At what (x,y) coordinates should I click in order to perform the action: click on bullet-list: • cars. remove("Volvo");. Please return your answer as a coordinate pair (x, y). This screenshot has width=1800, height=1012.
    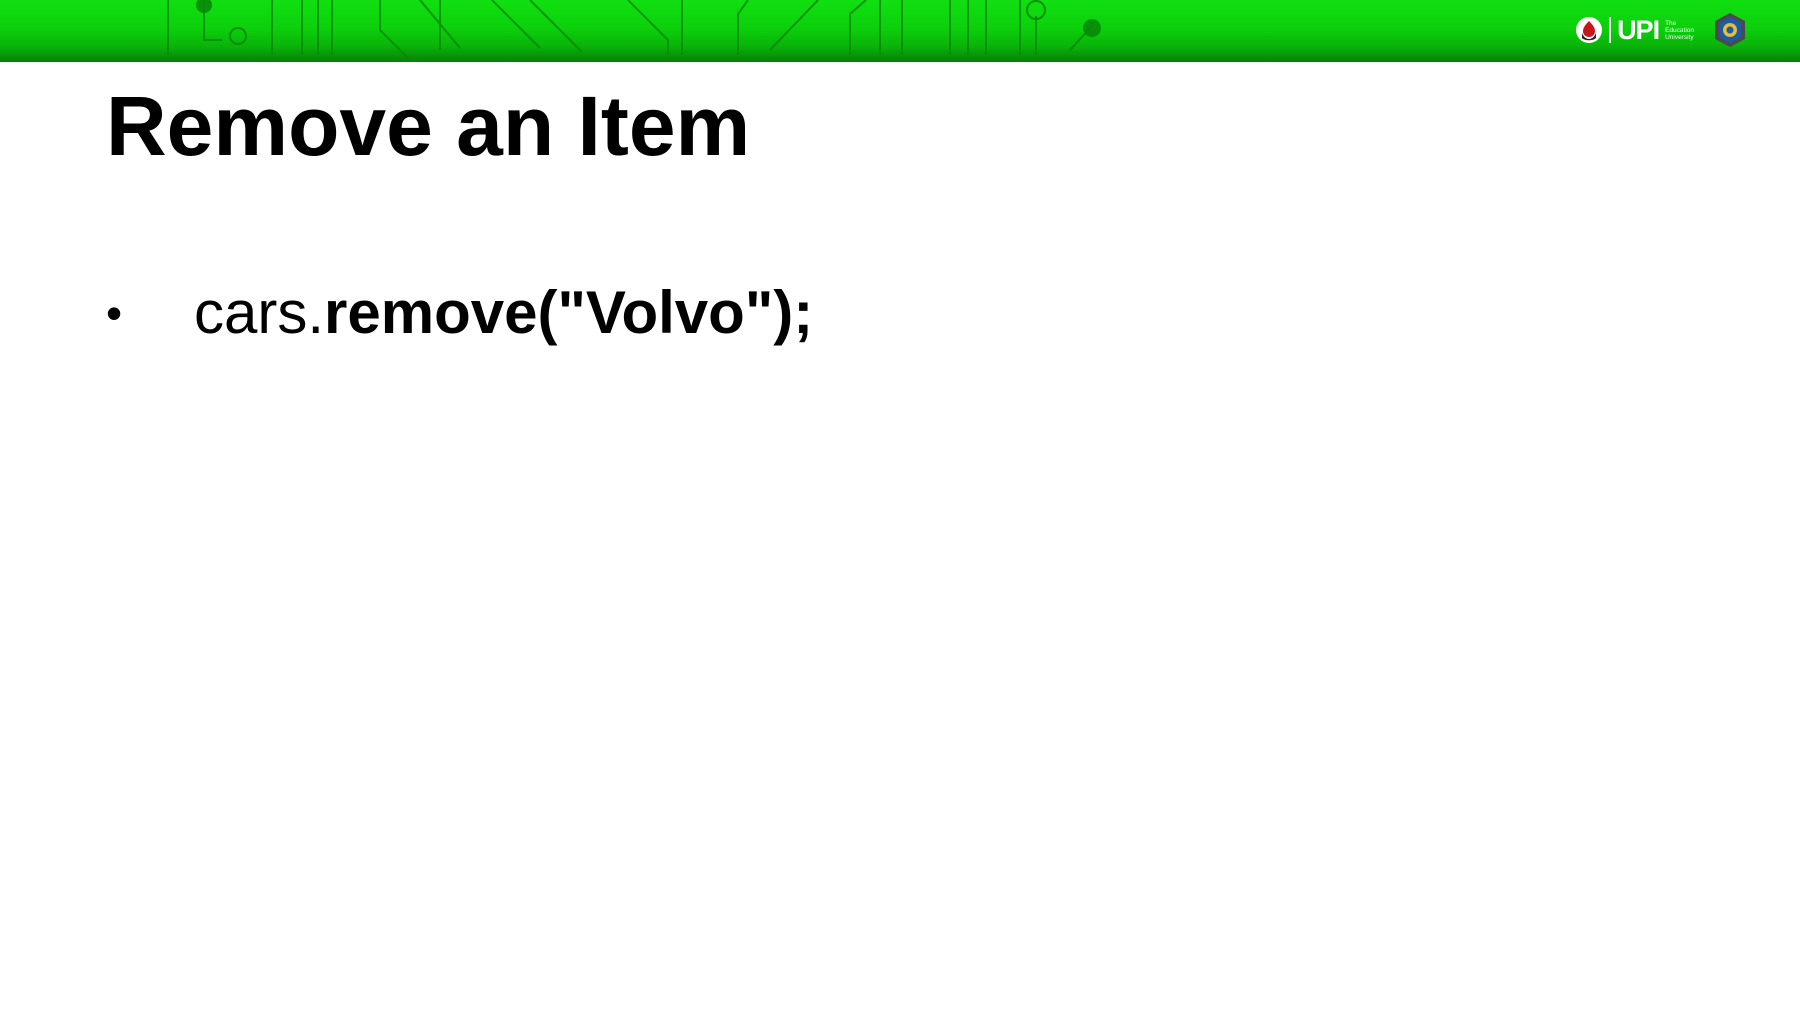
    Looking at the image, I should click on (459, 313).